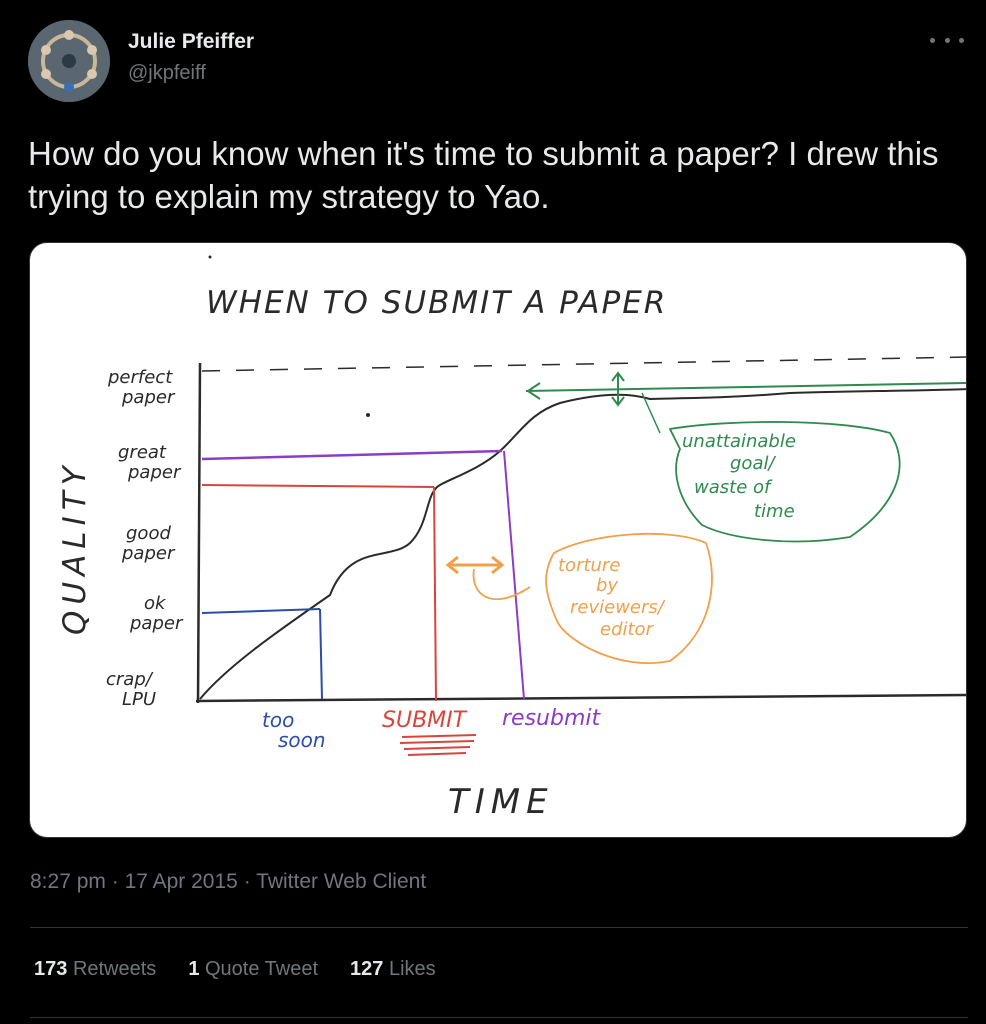 The height and width of the screenshot is (1024, 986). I want to click on y-level-good-line2: paper, so click(148, 553).